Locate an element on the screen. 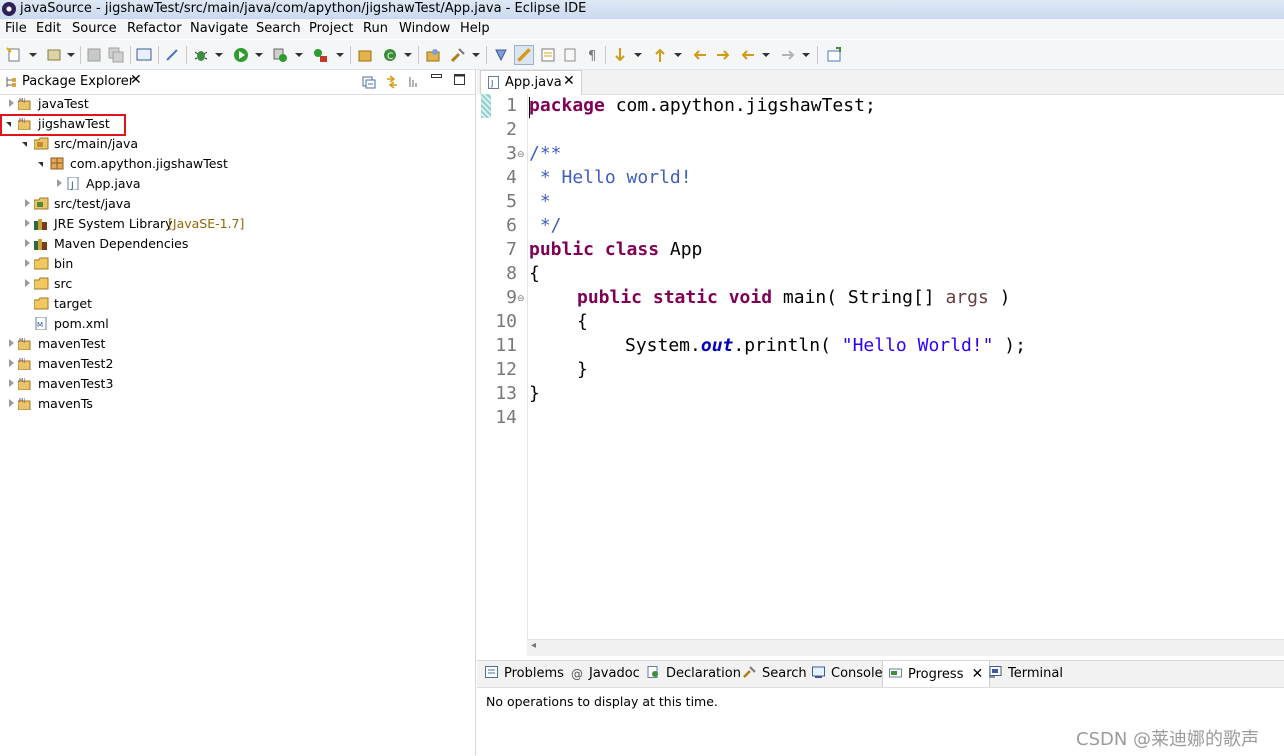 This screenshot has height=756, width=1284. tree-item-mavents: MJ mavenTs is located at coordinates (235, 404).